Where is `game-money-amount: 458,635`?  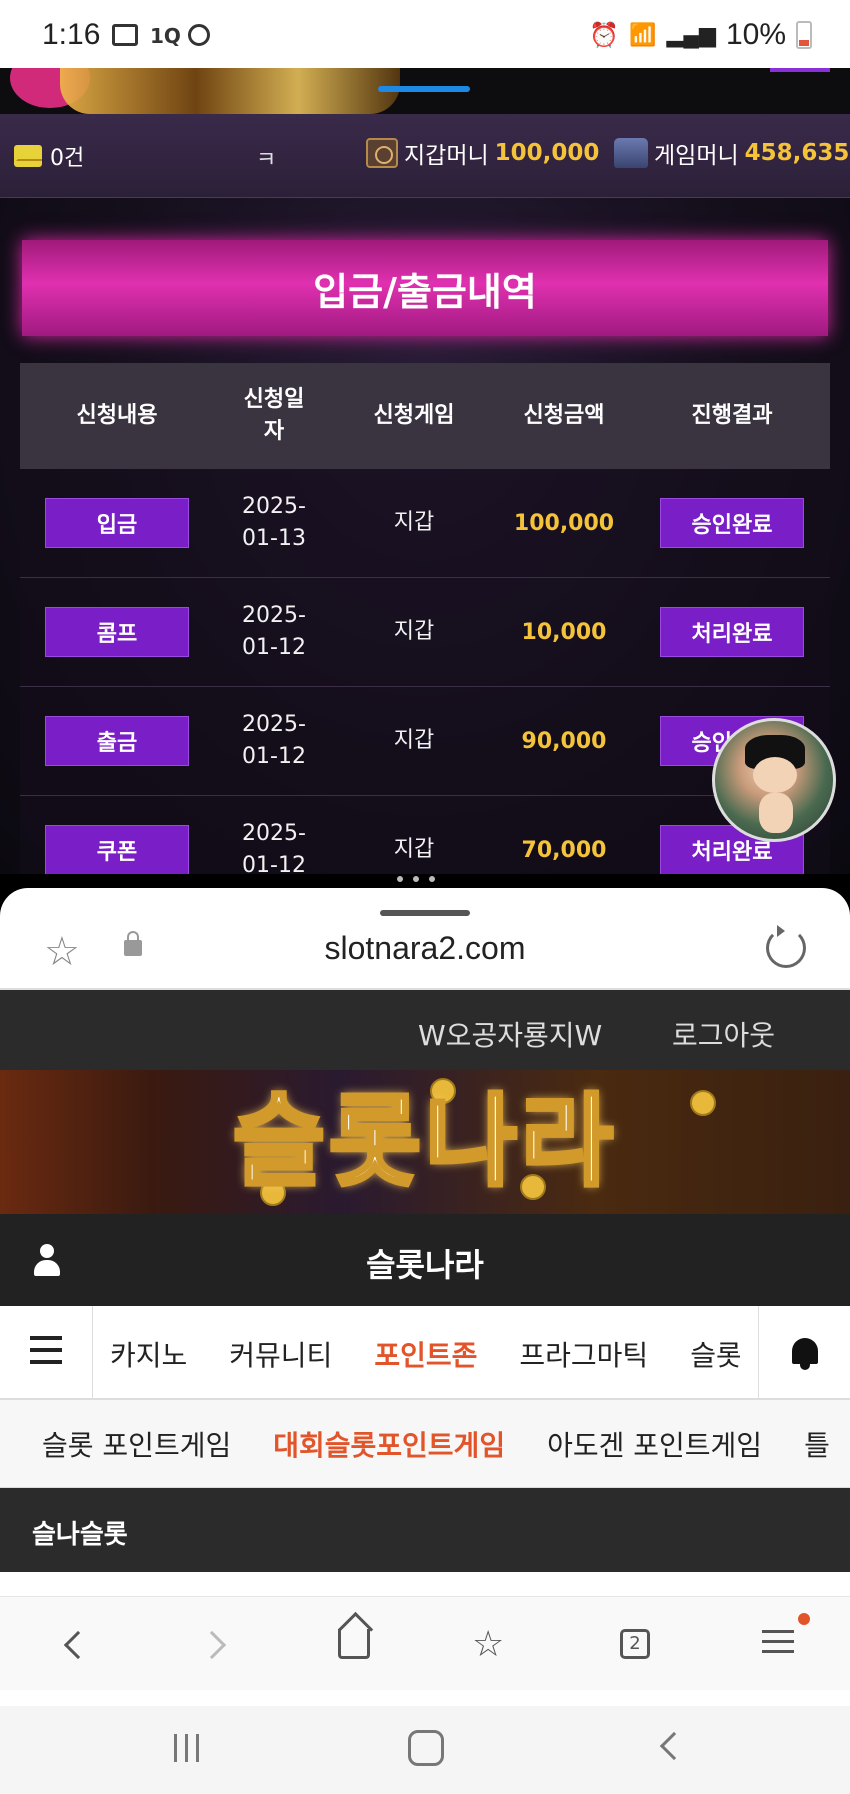 game-money-amount: 458,635 is located at coordinates (797, 153).